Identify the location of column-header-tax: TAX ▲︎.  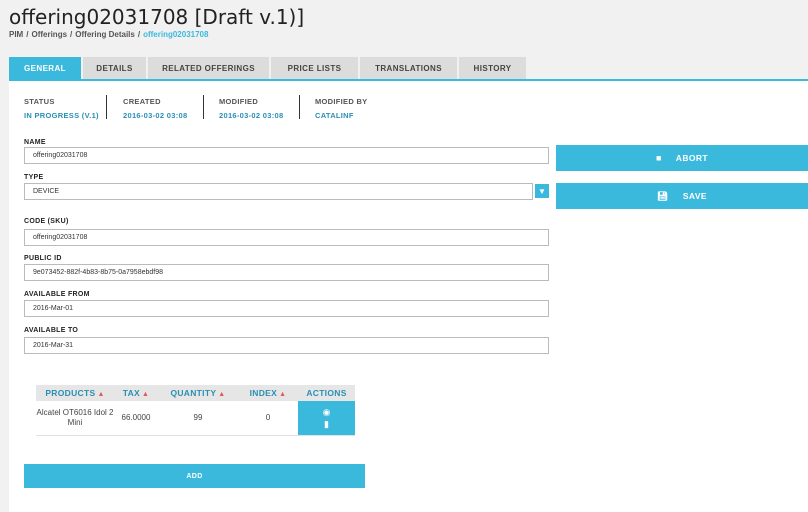
(136, 393).